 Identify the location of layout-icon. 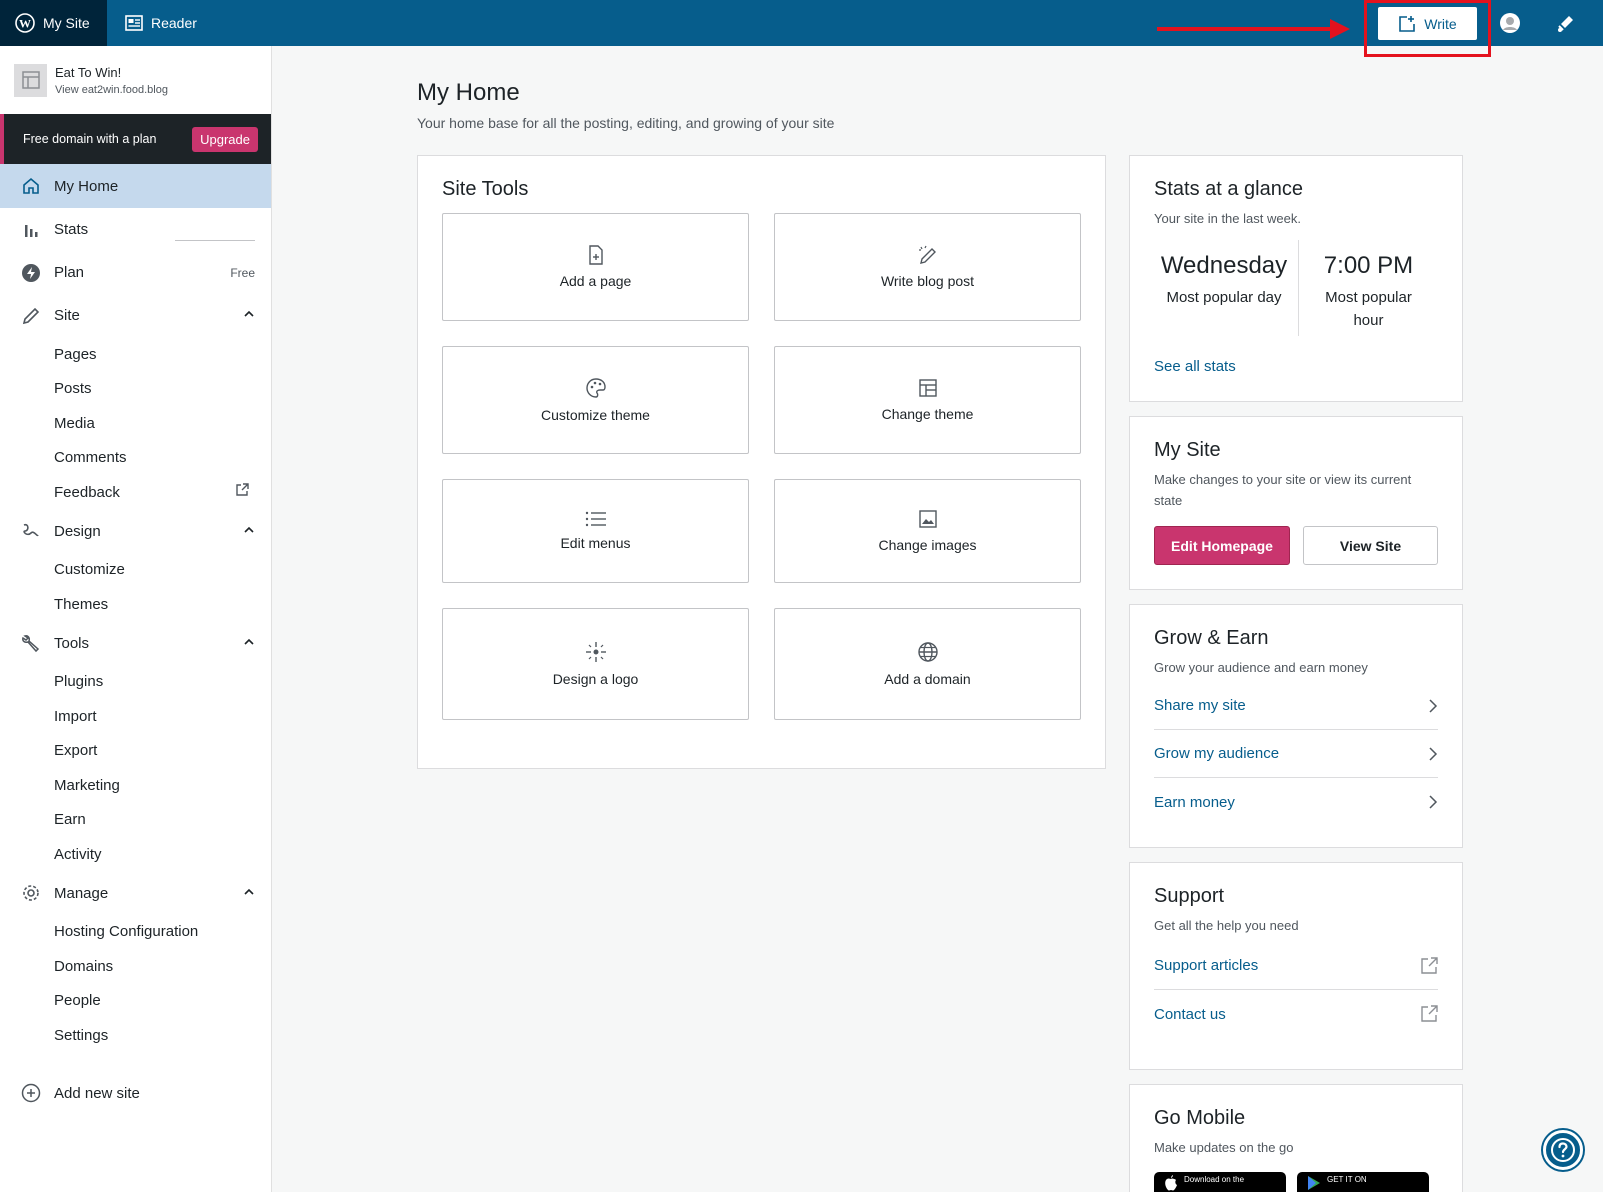
(927, 388).